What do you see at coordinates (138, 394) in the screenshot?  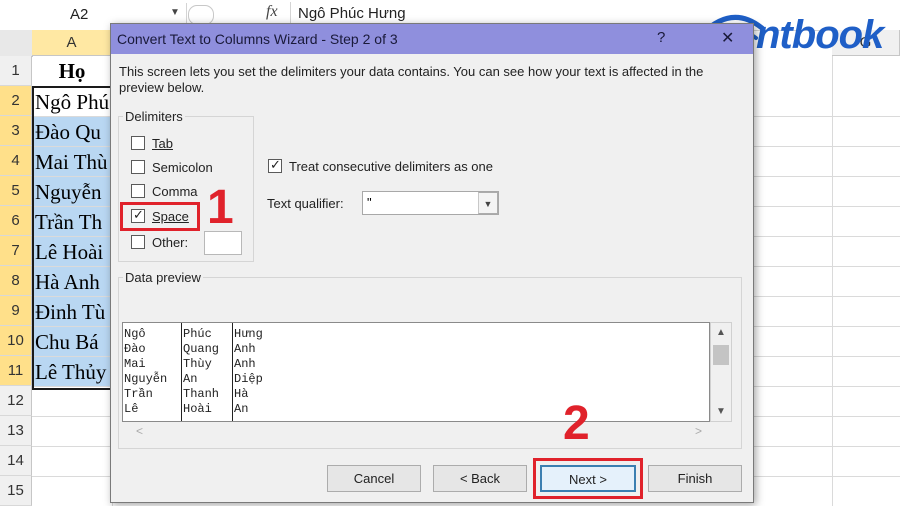 I see `preview-cell: Trần` at bounding box center [138, 394].